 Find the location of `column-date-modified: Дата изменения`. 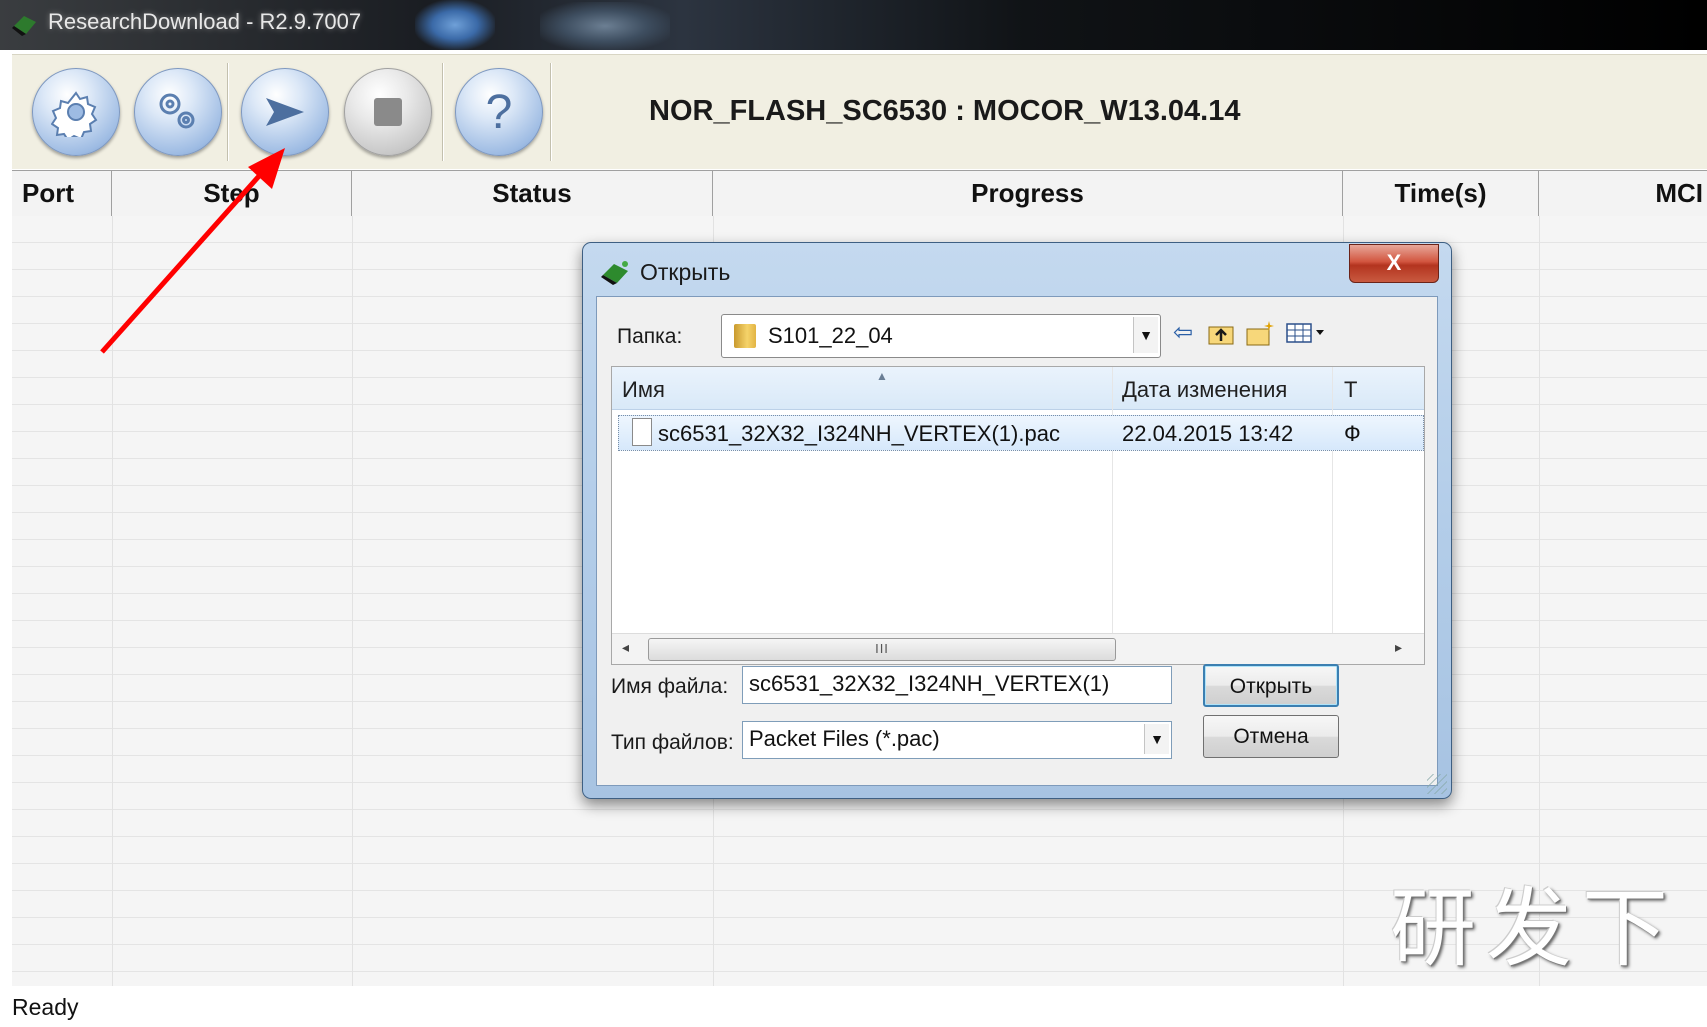

column-date-modified: Дата изменения is located at coordinates (1204, 390).